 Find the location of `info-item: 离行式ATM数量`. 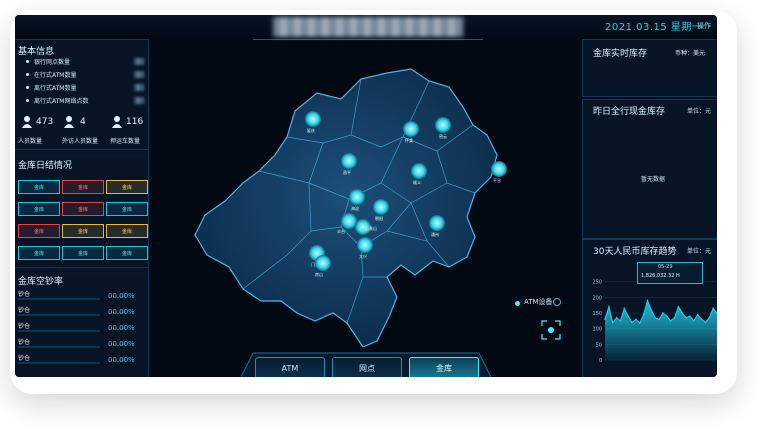

info-item: 离行式ATM数量 is located at coordinates (55, 88).